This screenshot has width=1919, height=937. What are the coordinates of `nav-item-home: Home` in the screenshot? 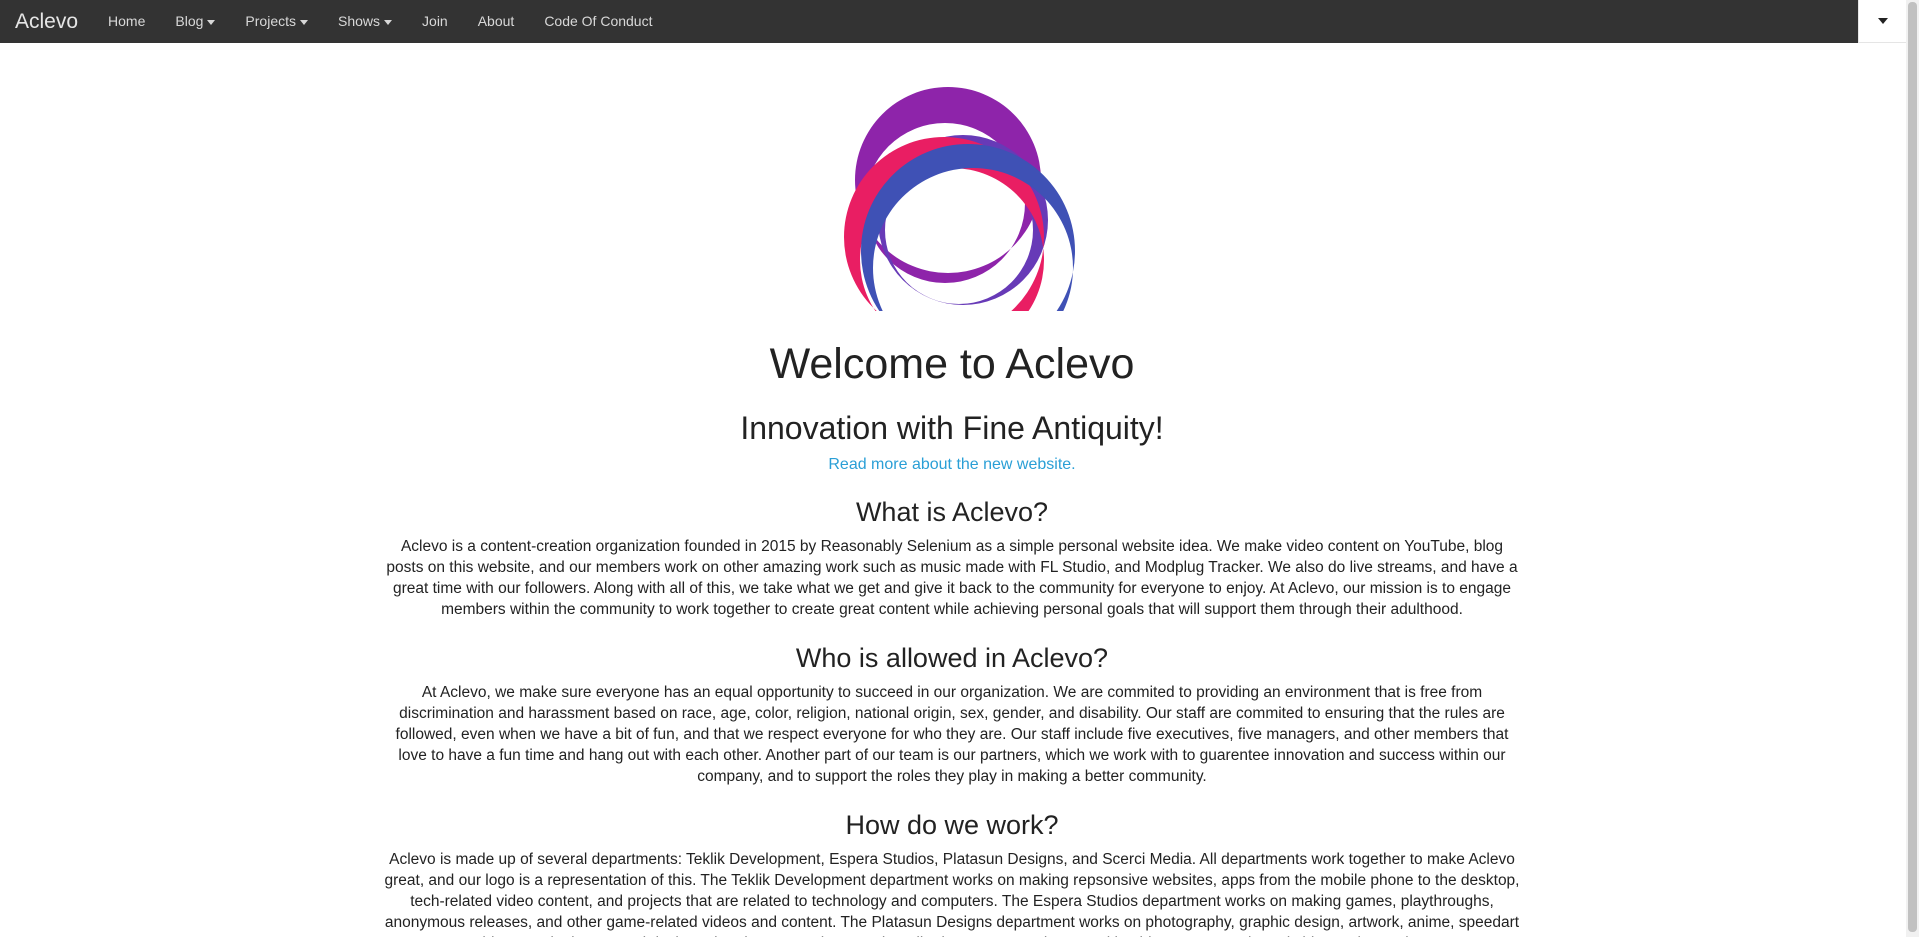 It's located at (126, 21).